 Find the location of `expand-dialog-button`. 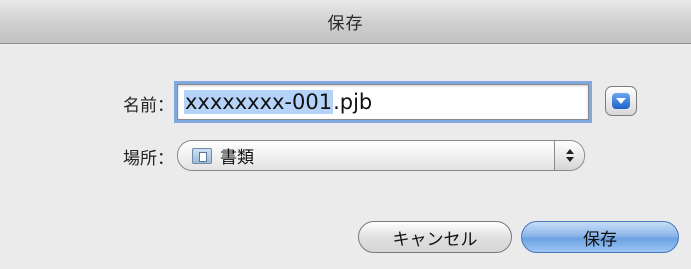

expand-dialog-button is located at coordinates (621, 101).